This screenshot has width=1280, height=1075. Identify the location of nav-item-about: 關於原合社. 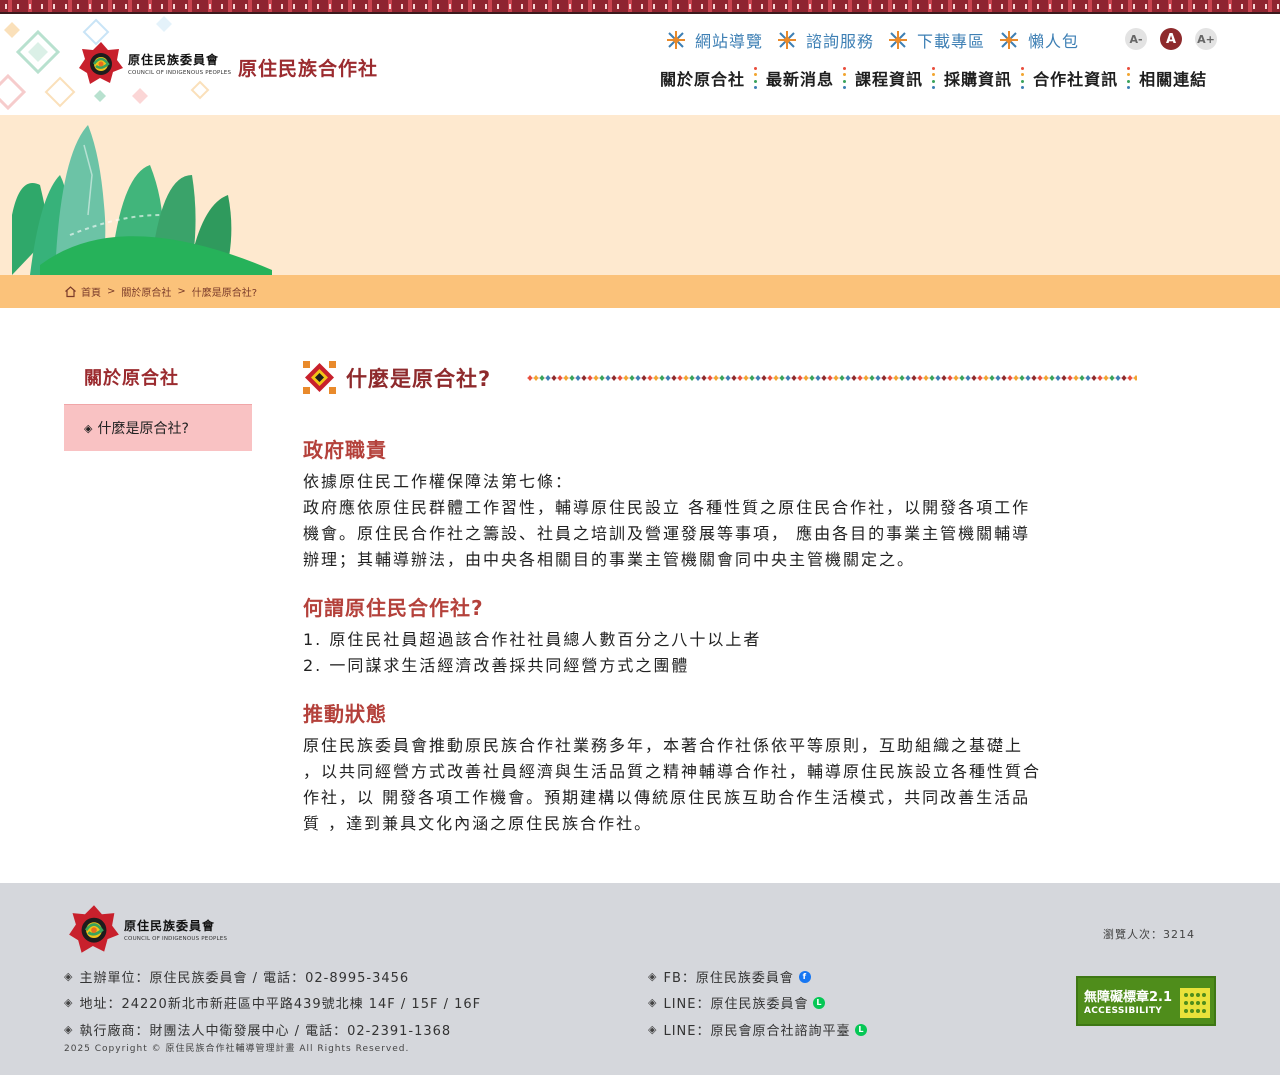
(702, 78).